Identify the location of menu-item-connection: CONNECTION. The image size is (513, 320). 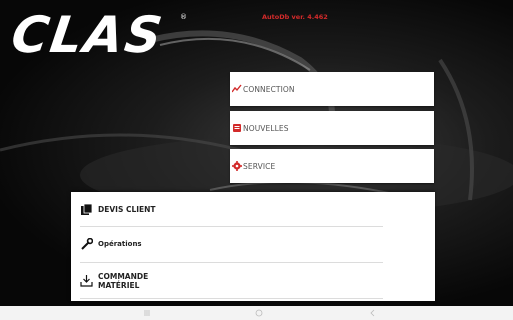
(332, 89).